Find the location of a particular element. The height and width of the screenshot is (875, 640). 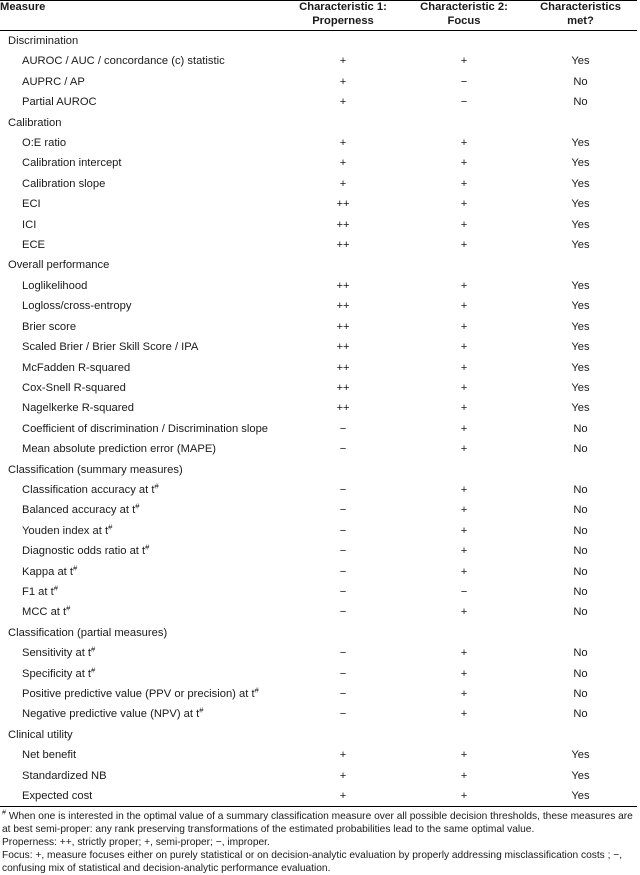

measure-text: Expected cost is located at coordinates (57, 796).